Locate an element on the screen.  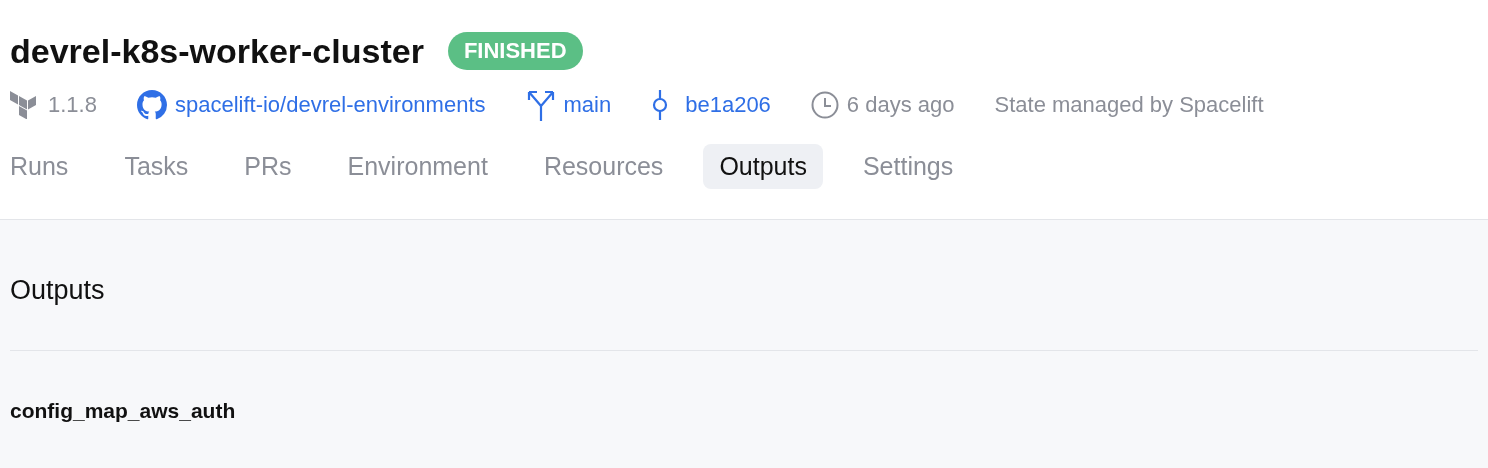
branch-link: main is located at coordinates (587, 104).